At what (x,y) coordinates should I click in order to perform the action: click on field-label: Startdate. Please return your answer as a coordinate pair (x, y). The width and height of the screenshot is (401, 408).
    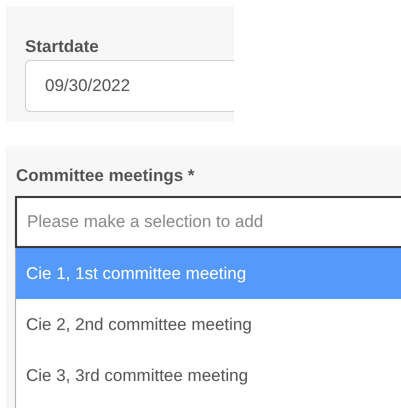
    Looking at the image, I should click on (62, 47).